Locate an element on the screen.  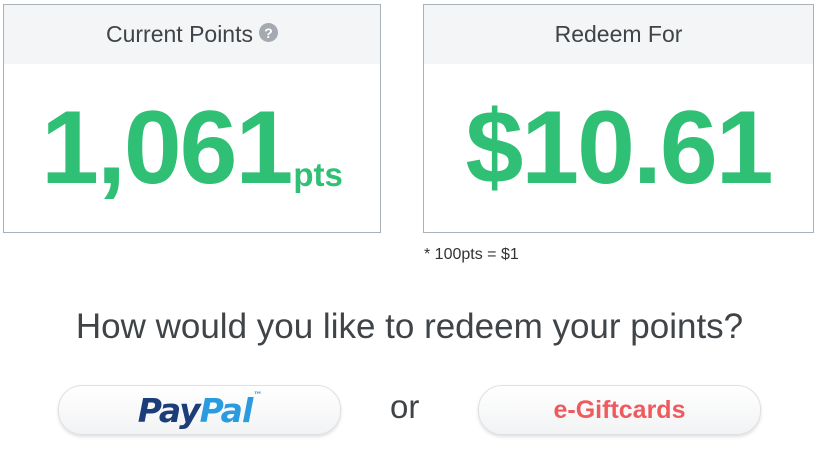
current-points-header: Current Points ? is located at coordinates (192, 34).